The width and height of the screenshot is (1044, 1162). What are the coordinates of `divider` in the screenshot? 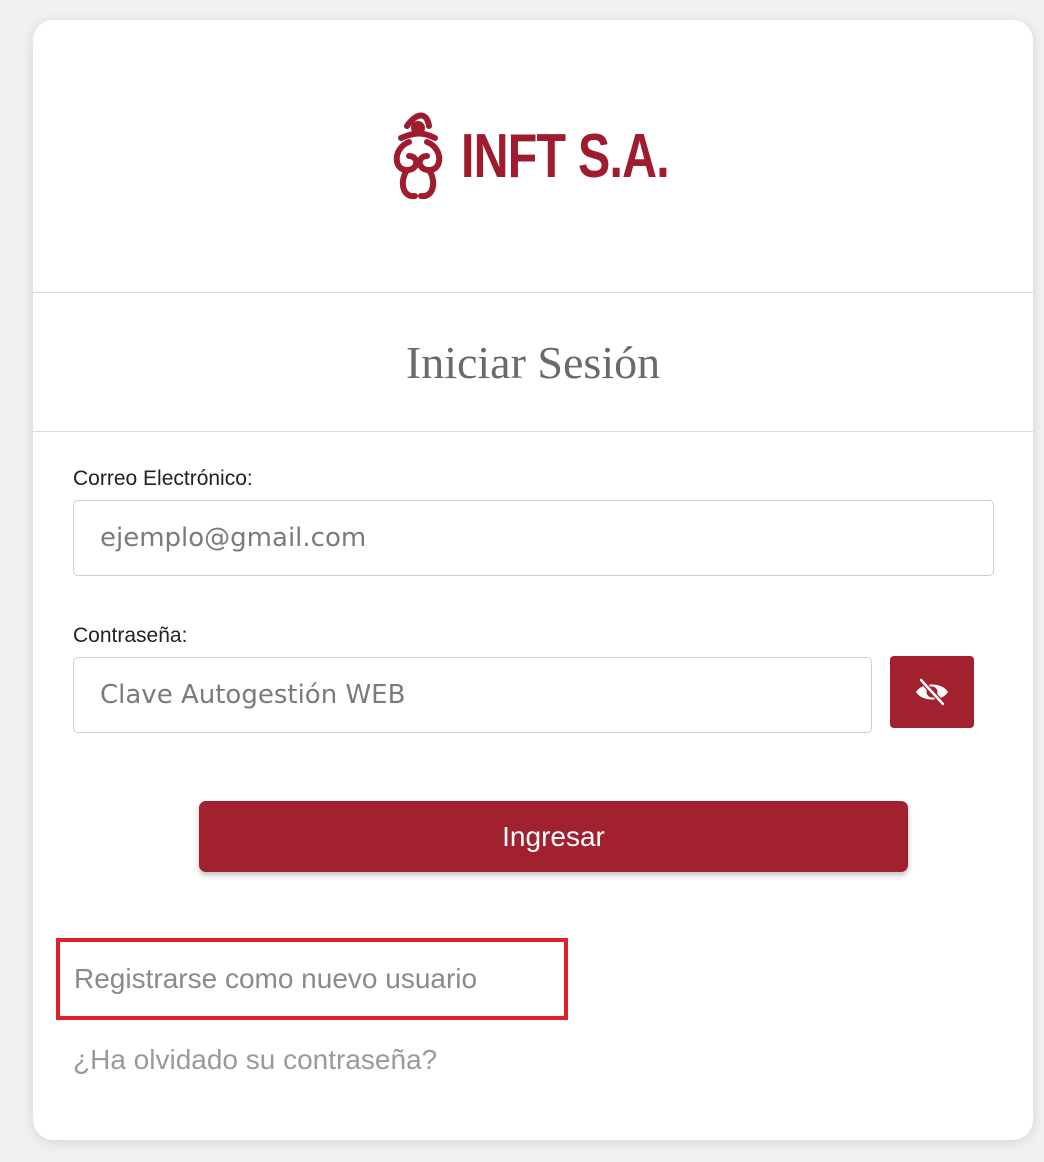 It's located at (533, 431).